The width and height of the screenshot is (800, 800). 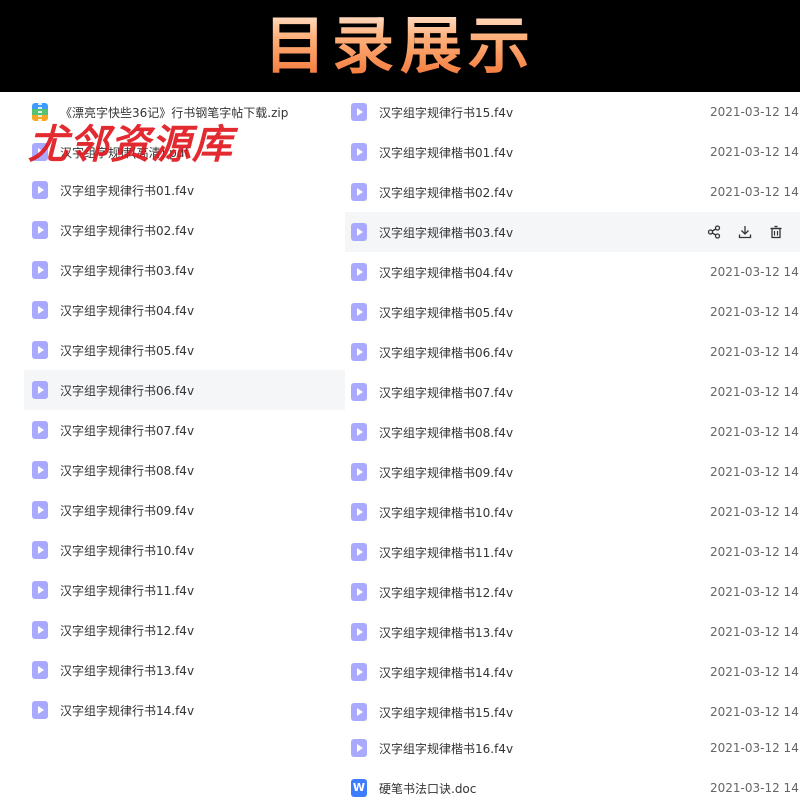 I want to click on file-row: 汉字组字规律行书07.f4v, so click(x=172, y=430).